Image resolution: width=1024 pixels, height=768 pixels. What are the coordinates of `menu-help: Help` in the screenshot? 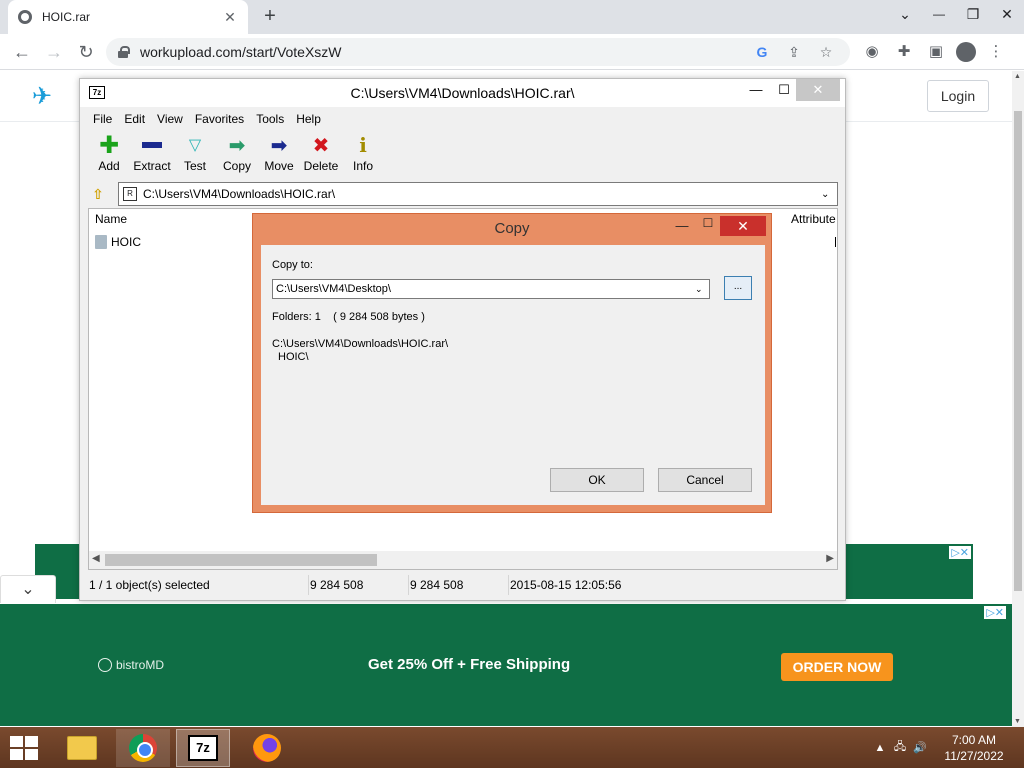 It's located at (308, 119).